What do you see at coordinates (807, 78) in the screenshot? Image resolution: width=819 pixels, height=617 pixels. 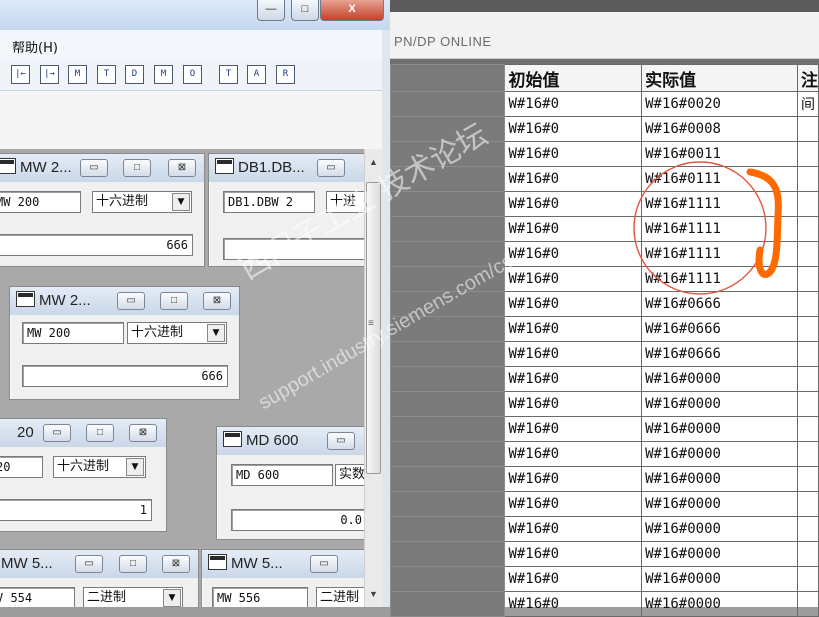 I see `column-header-comment: 注` at bounding box center [807, 78].